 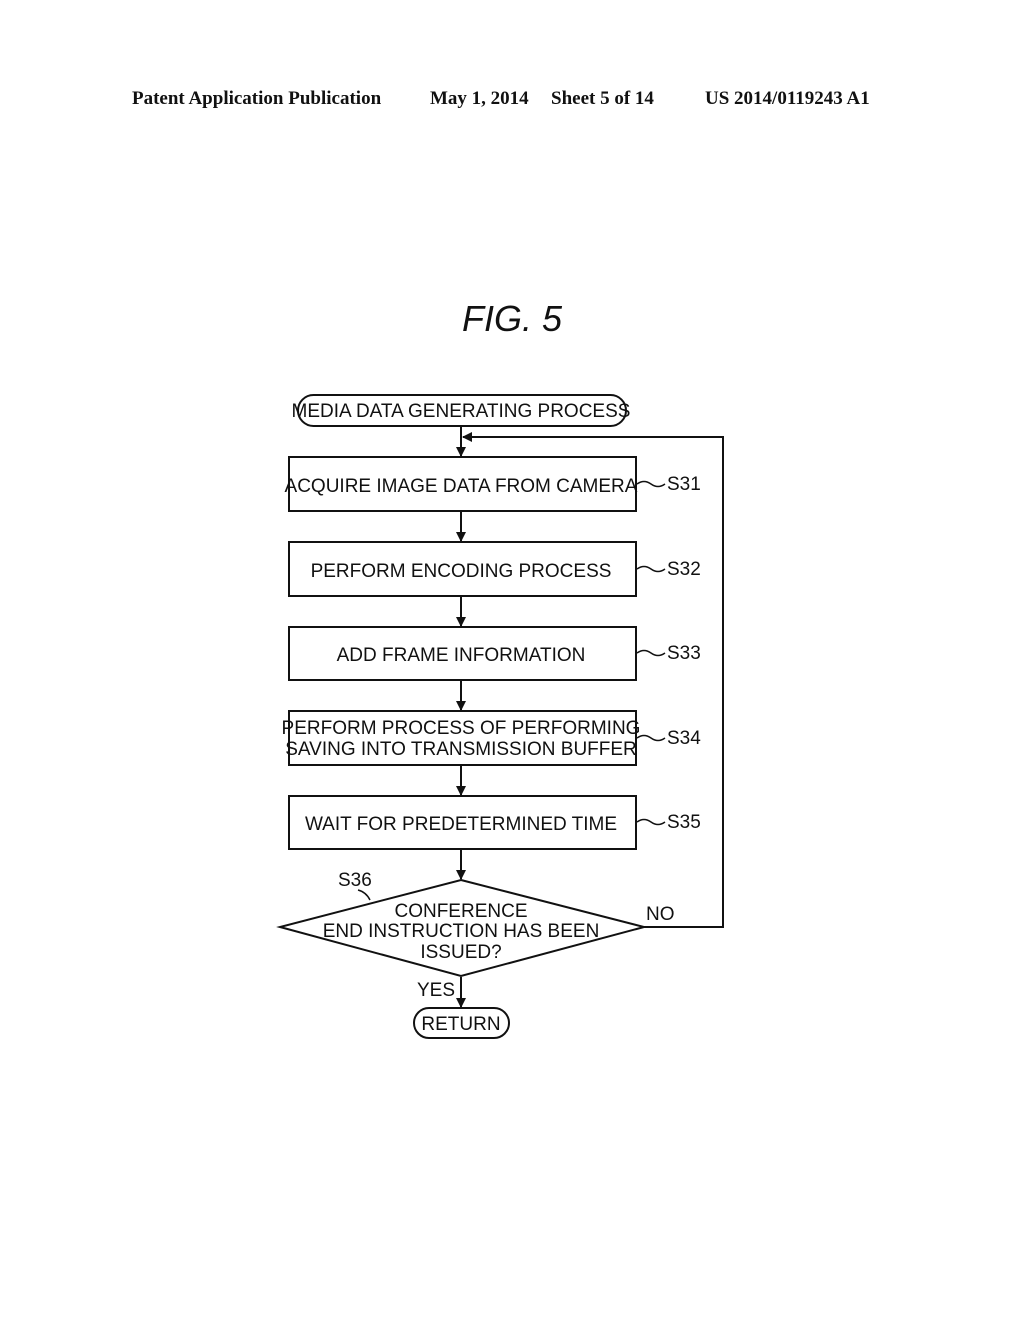 I want to click on step-s31-id: S31, so click(x=684, y=484).